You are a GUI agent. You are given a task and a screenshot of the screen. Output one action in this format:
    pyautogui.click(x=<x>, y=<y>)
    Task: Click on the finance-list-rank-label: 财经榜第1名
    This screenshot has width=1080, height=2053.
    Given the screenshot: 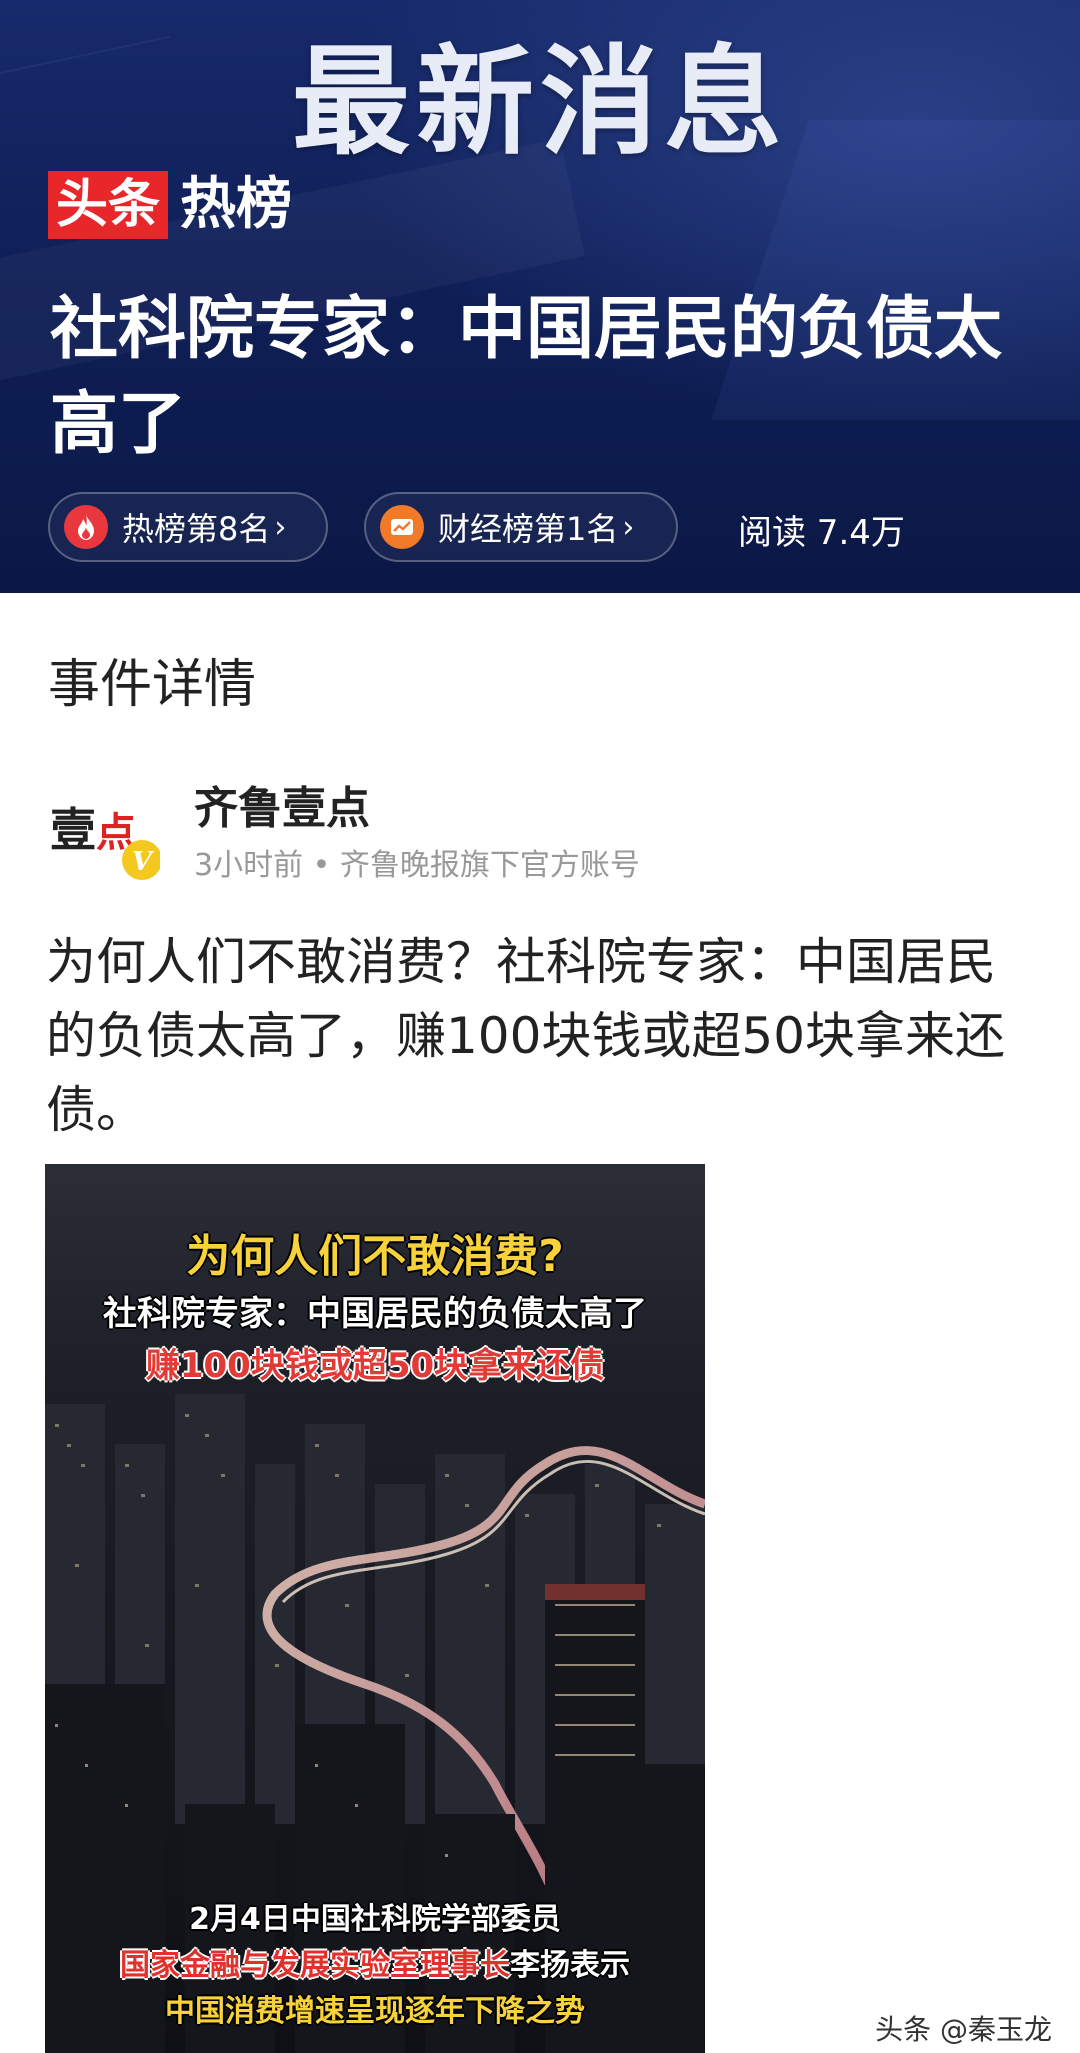 What is the action you would take?
    pyautogui.click(x=528, y=529)
    